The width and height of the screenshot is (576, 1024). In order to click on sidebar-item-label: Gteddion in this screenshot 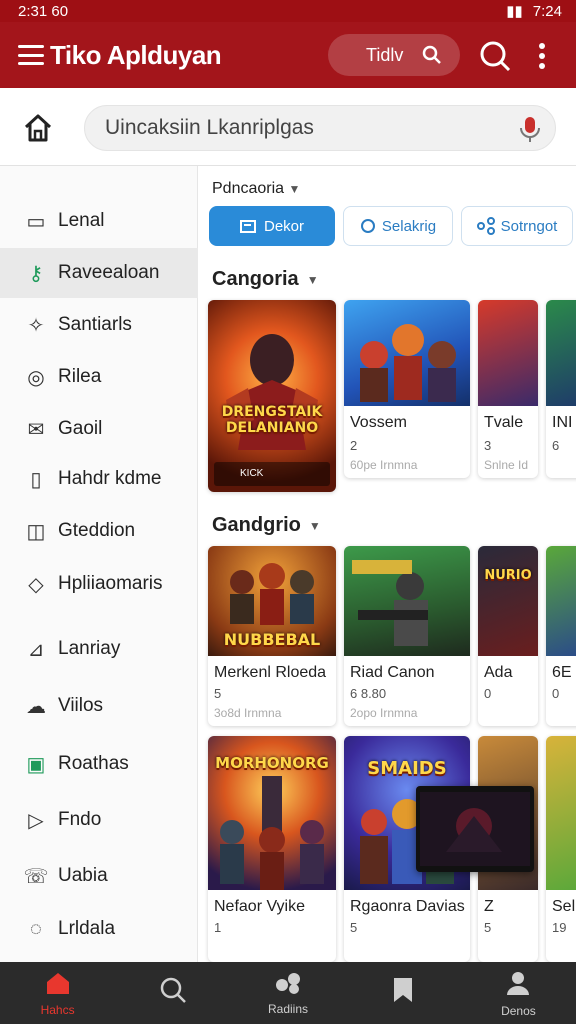, I will do `click(97, 530)`.